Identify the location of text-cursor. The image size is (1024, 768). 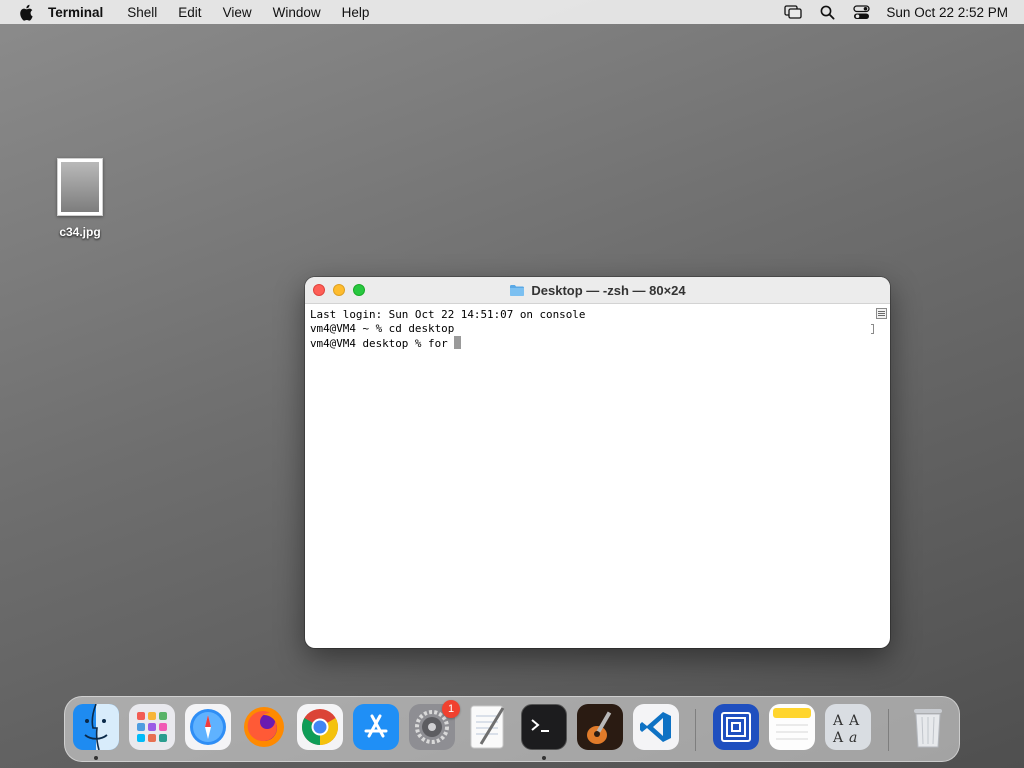
(458, 342).